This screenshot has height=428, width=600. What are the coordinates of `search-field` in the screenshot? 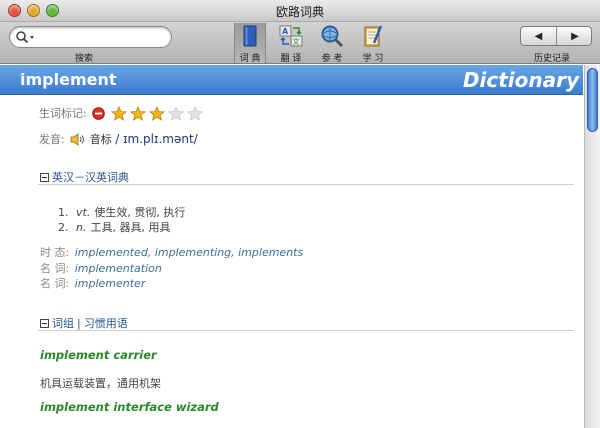 It's located at (90, 37).